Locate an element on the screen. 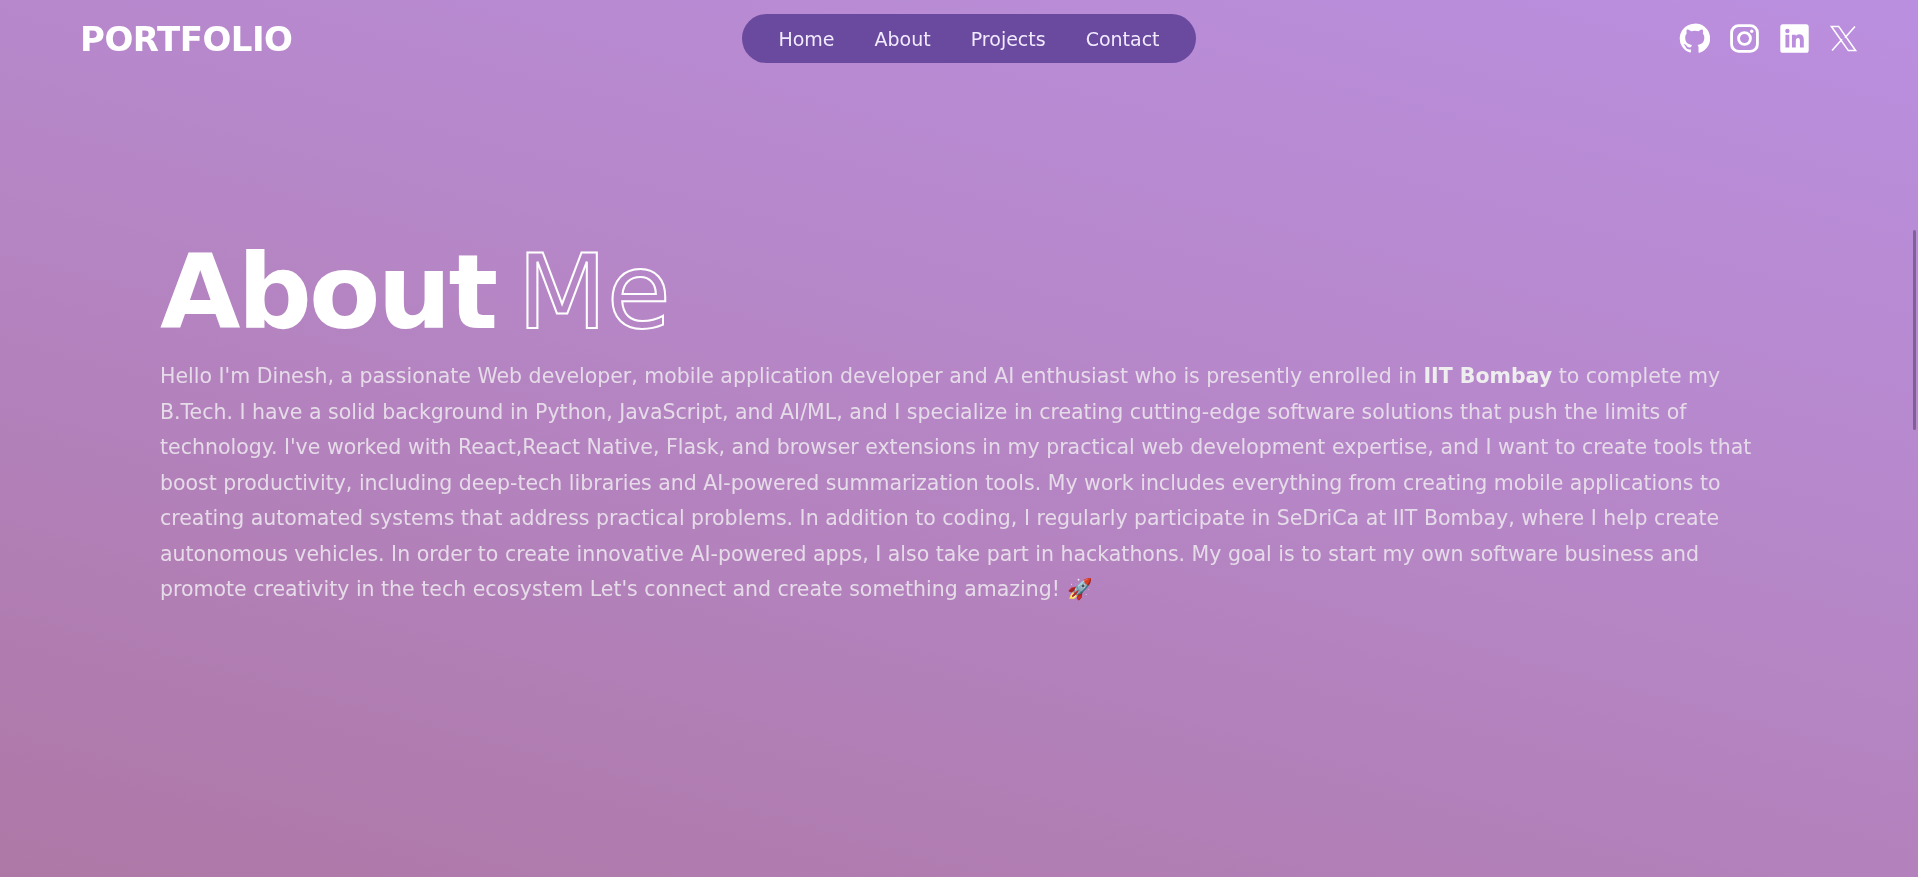  nav-link: Projects is located at coordinates (1008, 38).